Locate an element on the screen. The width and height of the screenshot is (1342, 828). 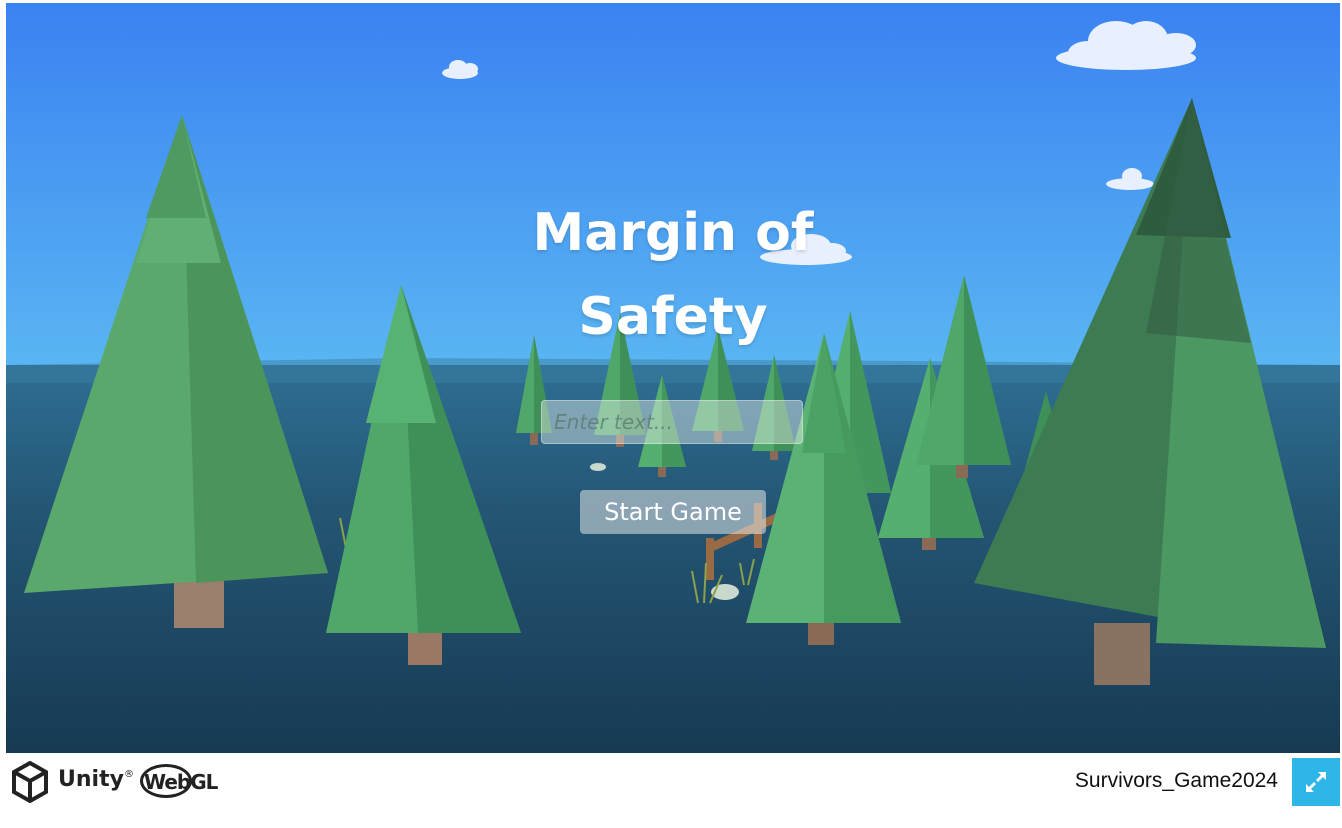
start-game-button: Start Game is located at coordinates (673, 512).